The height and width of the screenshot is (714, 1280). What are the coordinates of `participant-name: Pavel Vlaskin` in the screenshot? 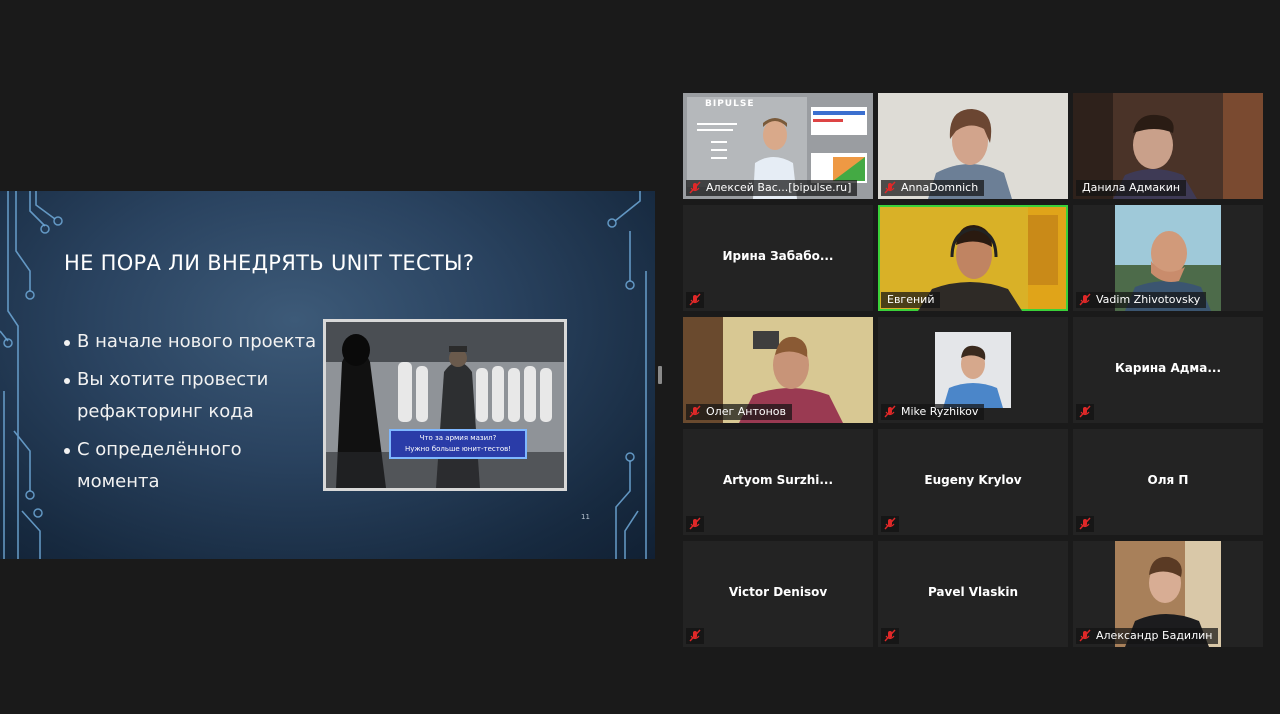 It's located at (973, 592).